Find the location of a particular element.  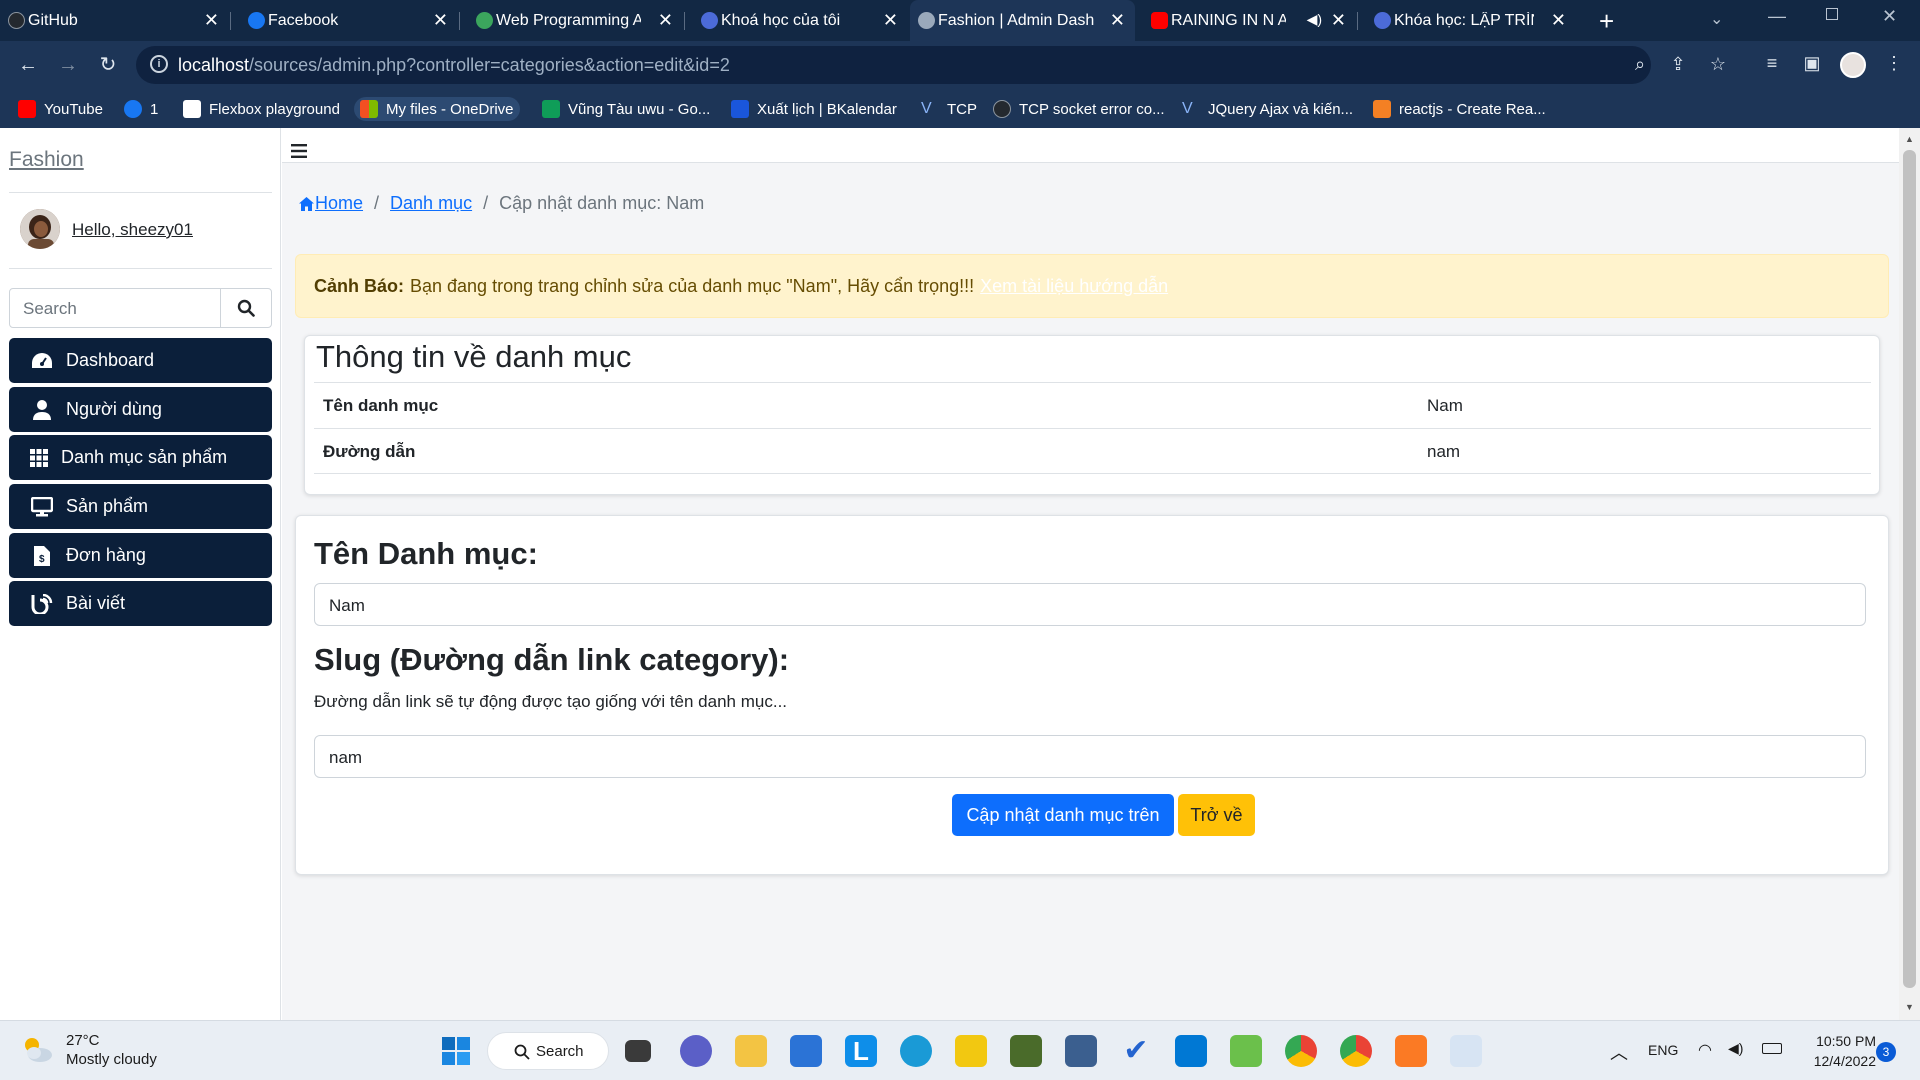

slug-input: nam is located at coordinates (1090, 756).